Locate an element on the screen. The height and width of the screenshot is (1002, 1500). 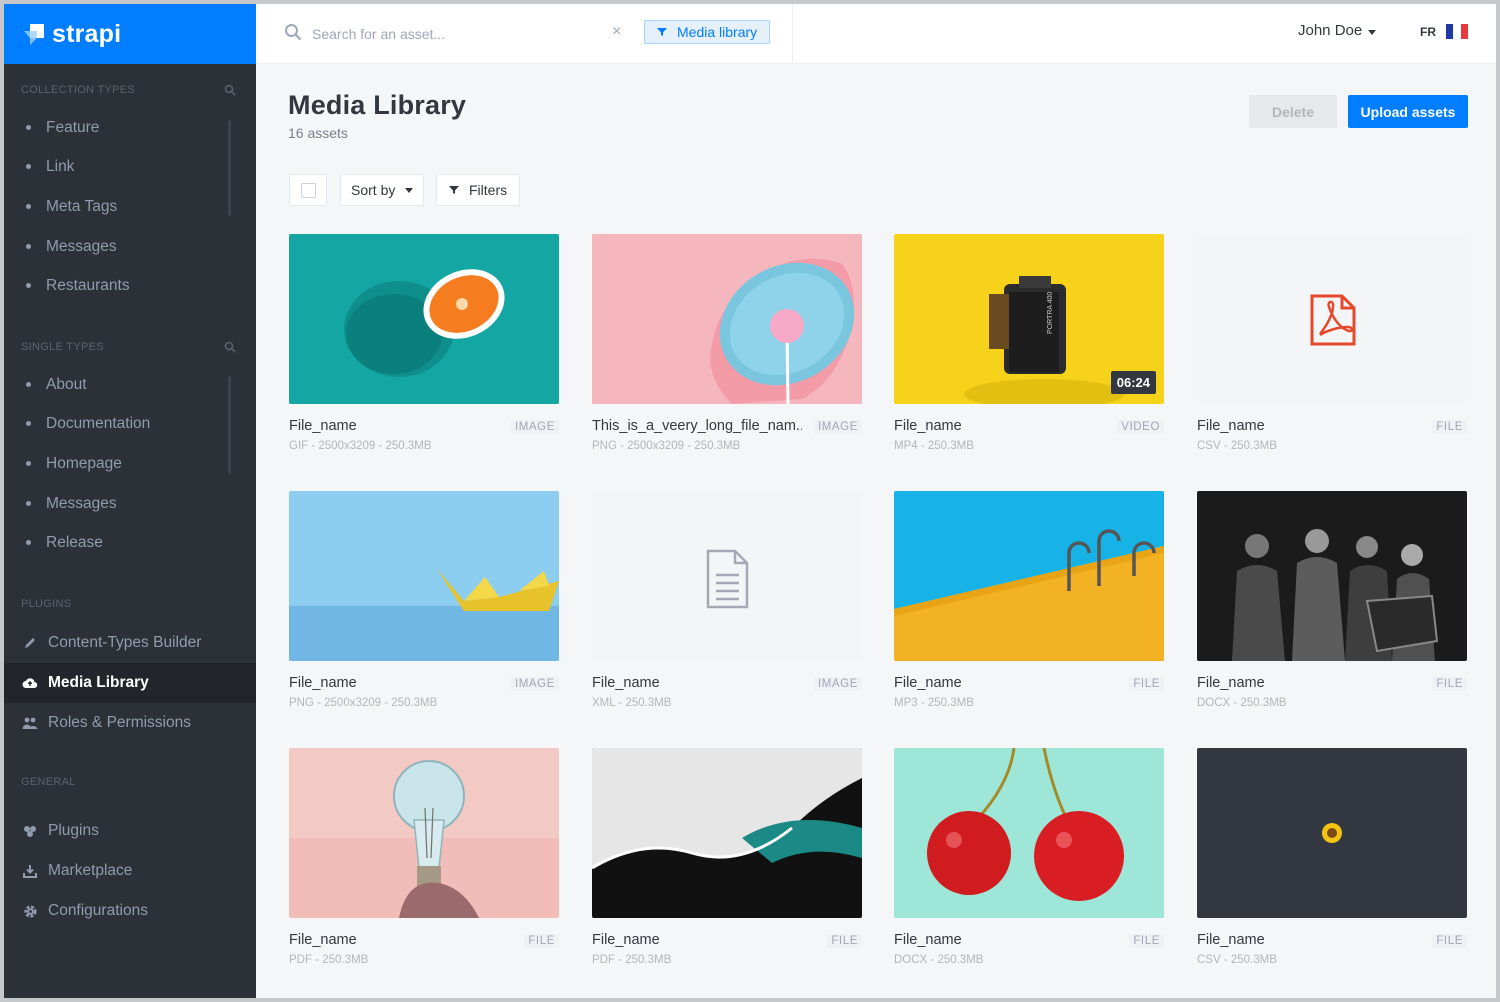
user-menu: John Doe is located at coordinates (1330, 30).